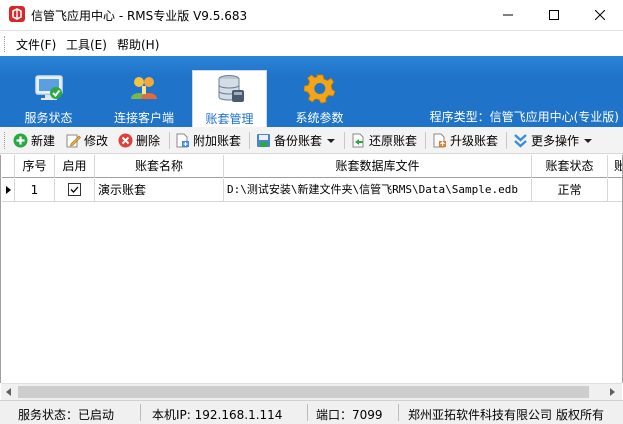 The width and height of the screenshot is (623, 424). Describe the element at coordinates (378, 166) in the screenshot. I see `column-header-file: 账套数据库文件` at that location.